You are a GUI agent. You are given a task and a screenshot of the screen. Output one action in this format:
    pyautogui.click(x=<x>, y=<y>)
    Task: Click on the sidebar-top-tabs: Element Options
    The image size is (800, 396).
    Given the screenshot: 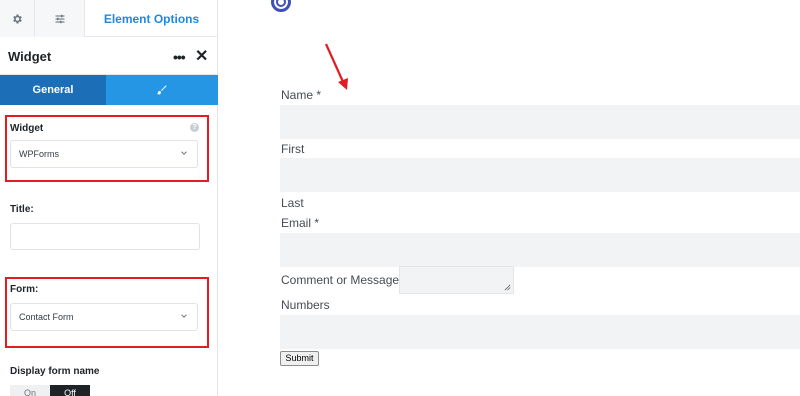 What is the action you would take?
    pyautogui.click(x=109, y=18)
    